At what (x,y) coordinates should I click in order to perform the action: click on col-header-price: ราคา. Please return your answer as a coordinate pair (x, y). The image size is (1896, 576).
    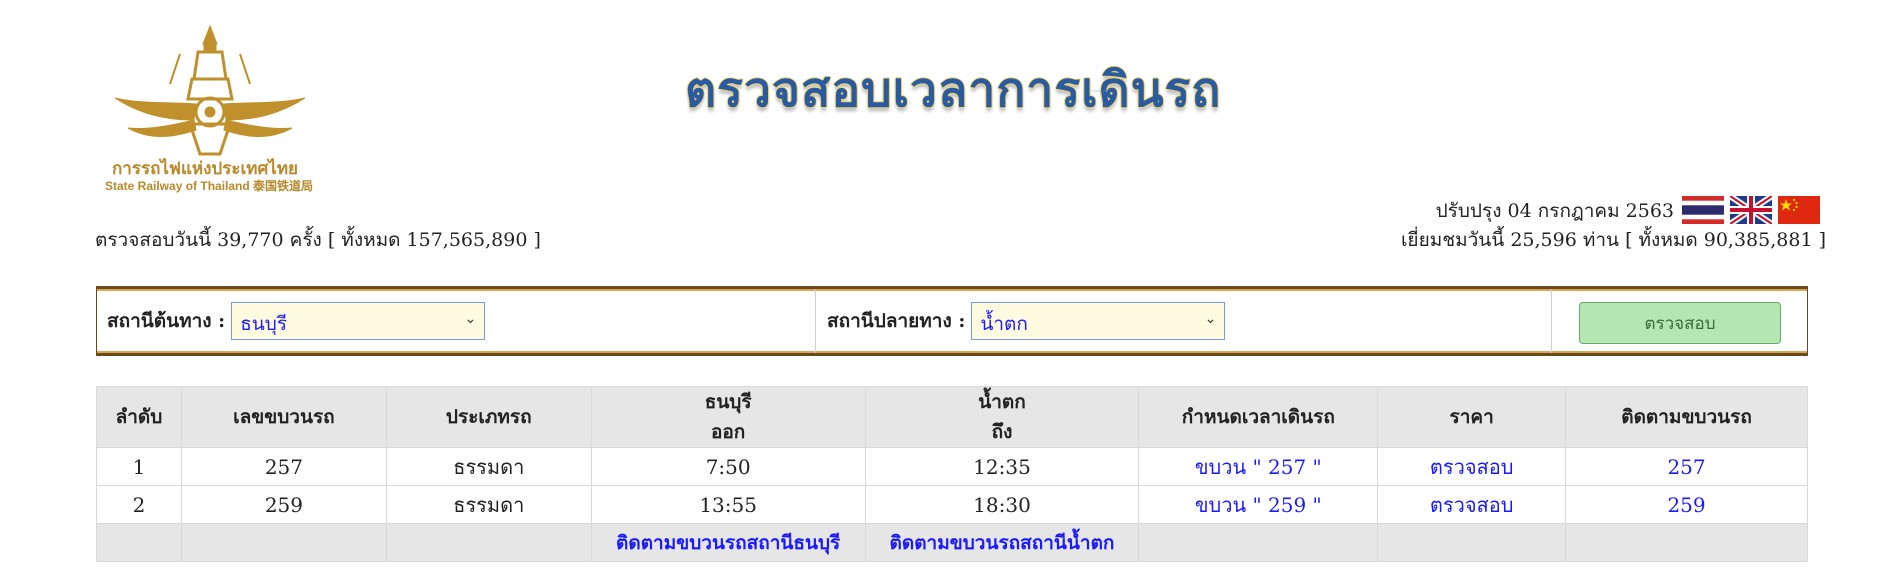
    Looking at the image, I should click on (1472, 417).